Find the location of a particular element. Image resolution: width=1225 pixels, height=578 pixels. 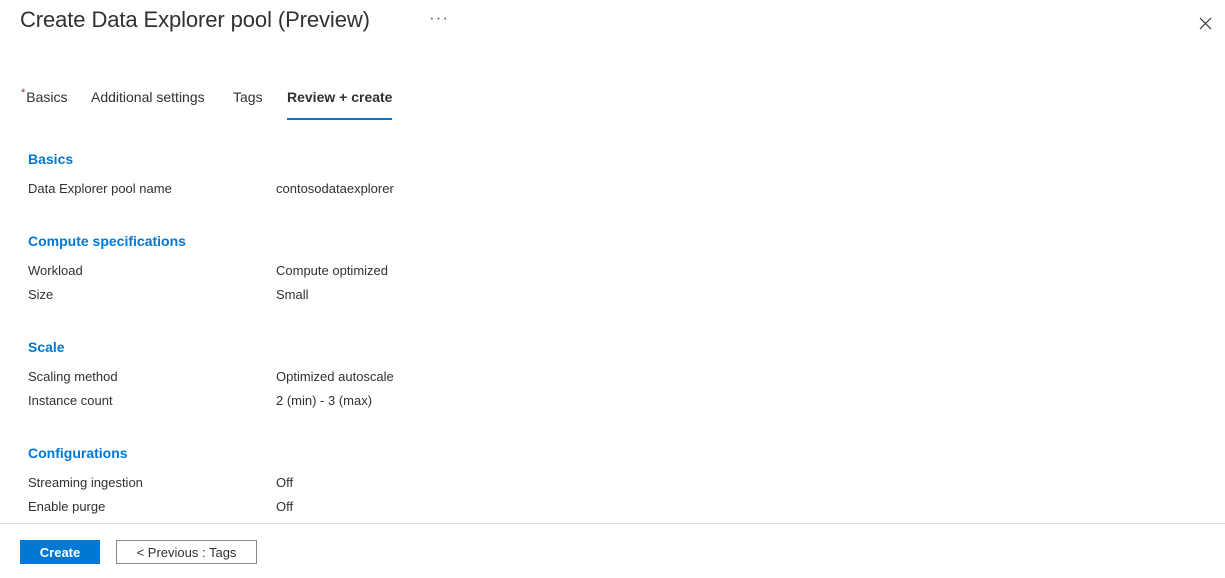

tab-tags-label: Tags is located at coordinates (248, 97).